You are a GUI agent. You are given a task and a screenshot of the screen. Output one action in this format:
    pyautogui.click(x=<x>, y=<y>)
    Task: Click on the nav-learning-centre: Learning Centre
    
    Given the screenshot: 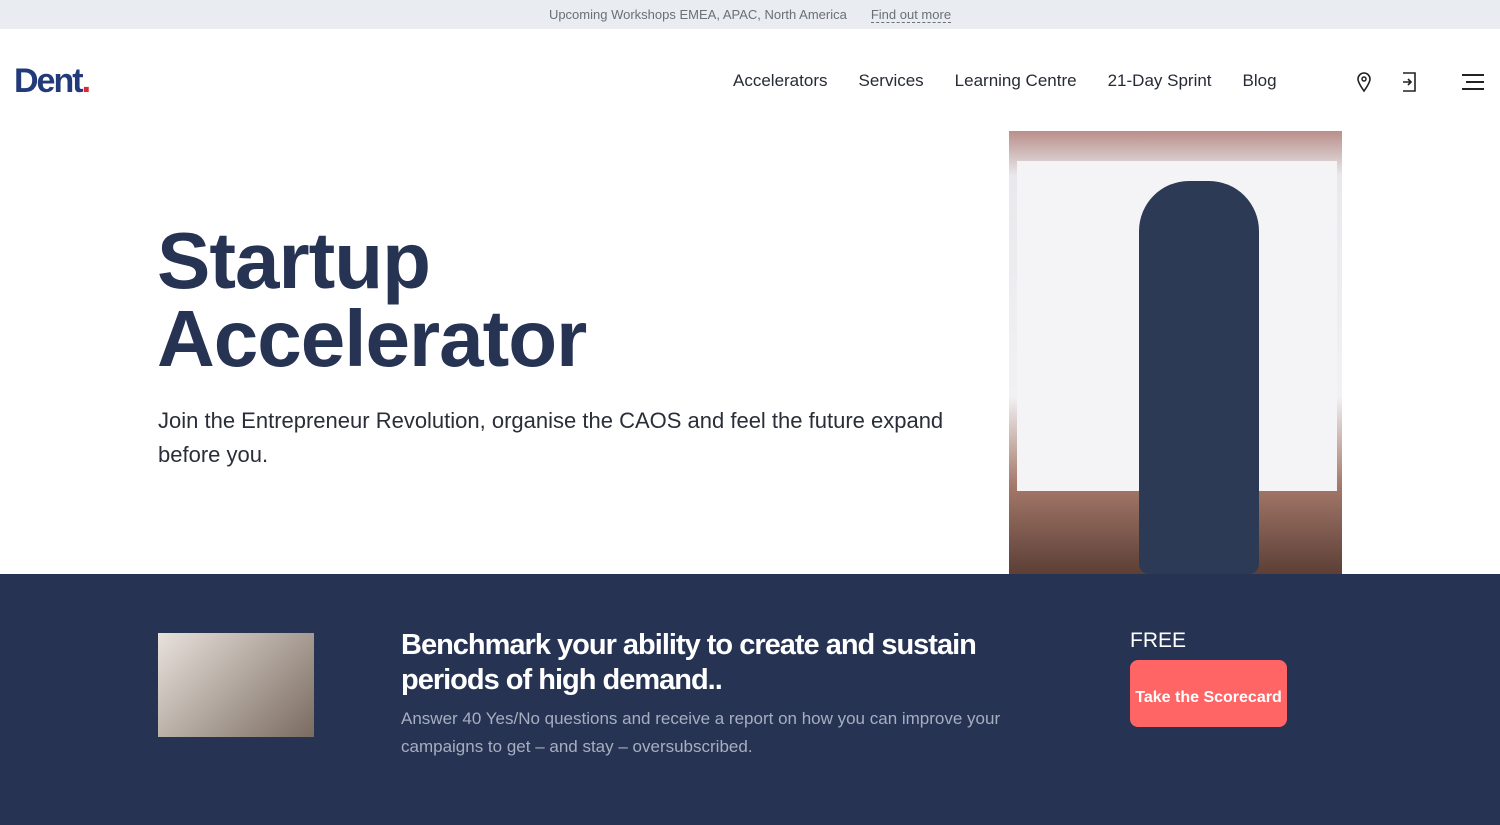 What is the action you would take?
    pyautogui.click(x=1016, y=81)
    